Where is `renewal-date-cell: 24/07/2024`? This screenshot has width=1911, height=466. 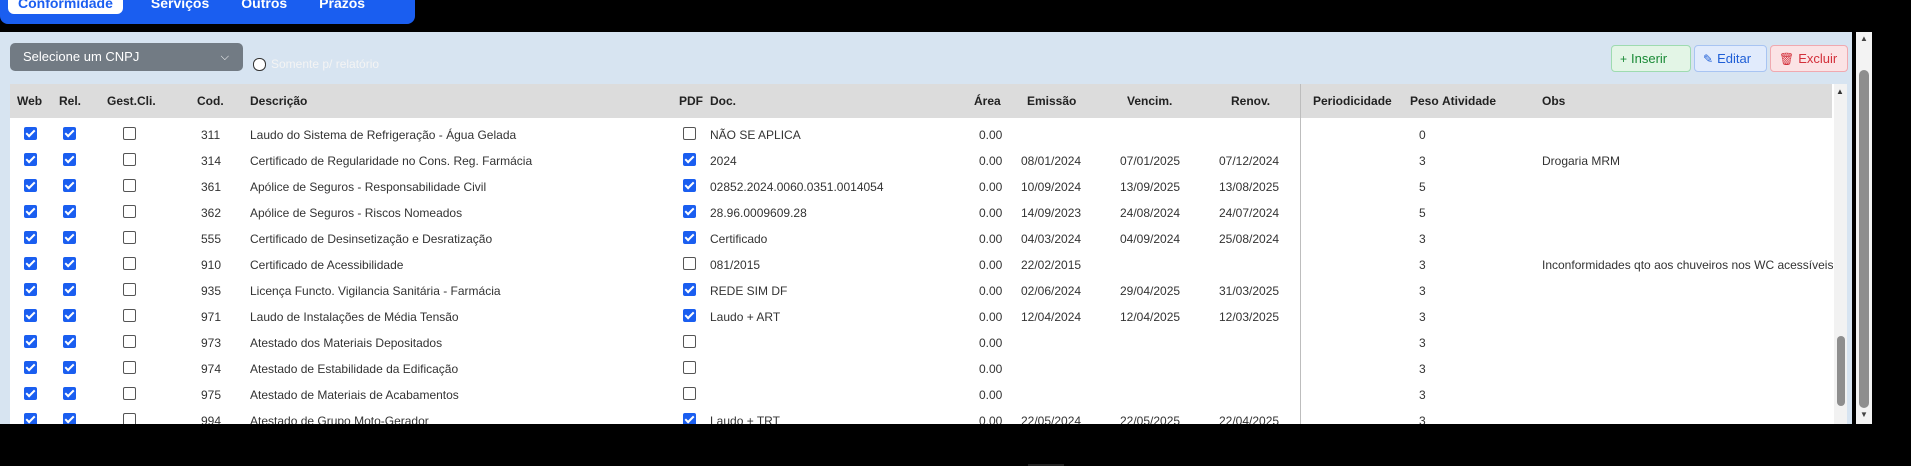
renewal-date-cell: 24/07/2024 is located at coordinates (1249, 213).